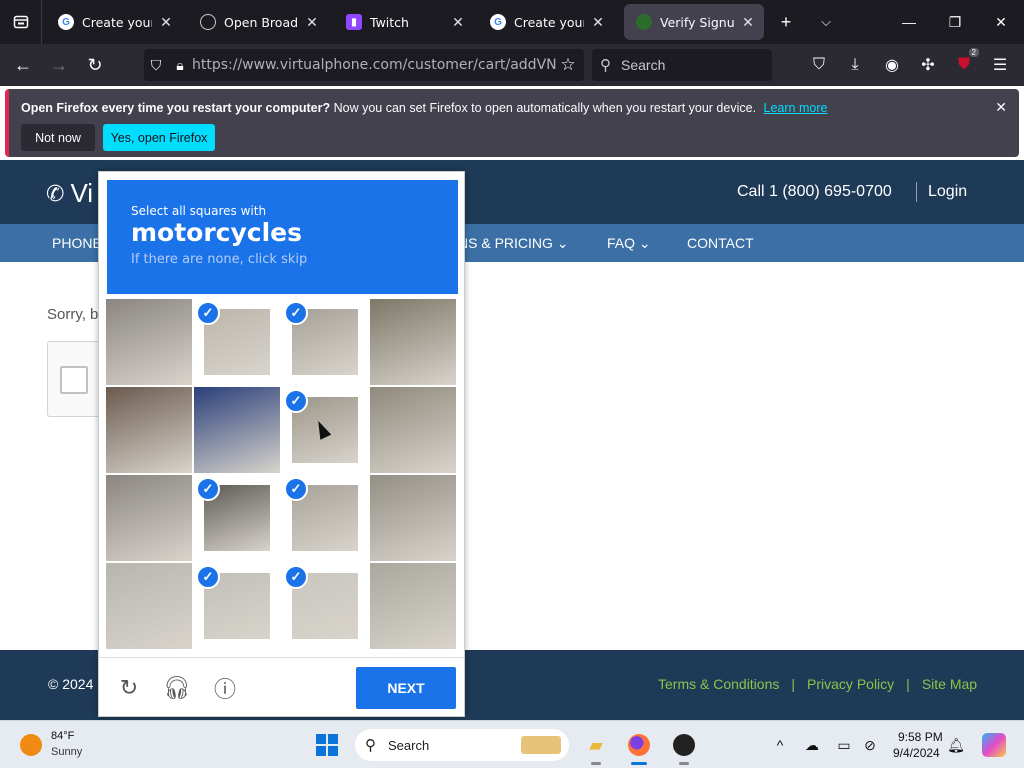 The width and height of the screenshot is (1024, 768). Describe the element at coordinates (814, 192) in the screenshot. I see `call-link: Call 1 (800) 695-0700` at that location.